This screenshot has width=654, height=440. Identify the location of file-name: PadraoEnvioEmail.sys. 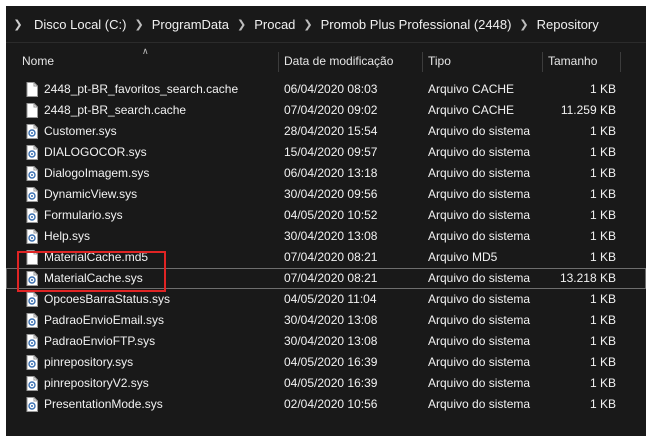
(104, 320).